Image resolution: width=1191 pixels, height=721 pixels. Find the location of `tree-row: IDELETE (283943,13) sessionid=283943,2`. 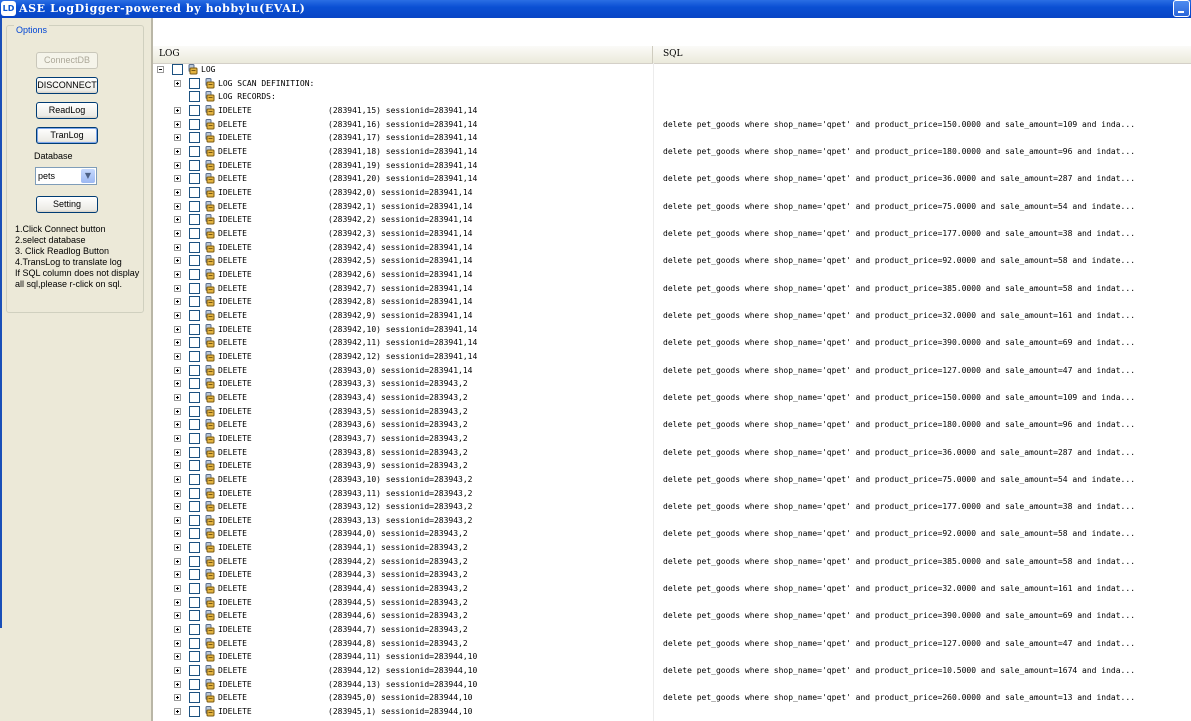

tree-row: IDELETE (283943,13) sessionid=283943,2 is located at coordinates (672, 520).